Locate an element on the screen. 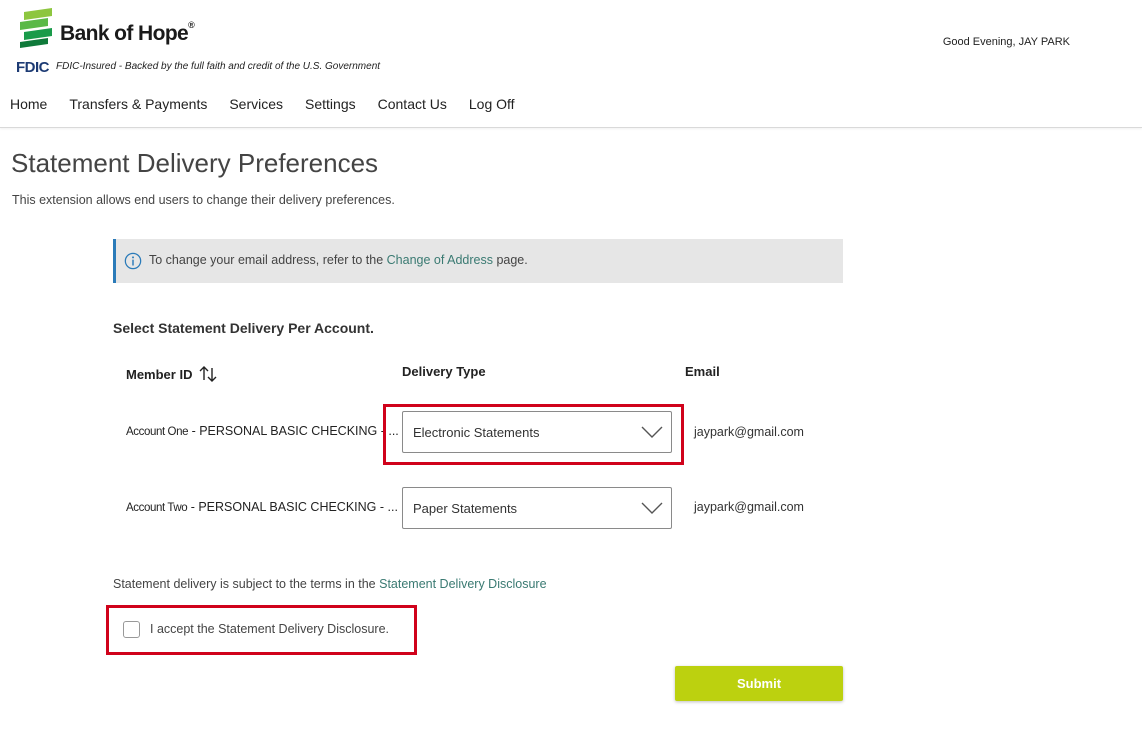 The height and width of the screenshot is (733, 1142). brand-name: Bank of Hope® is located at coordinates (127, 32).